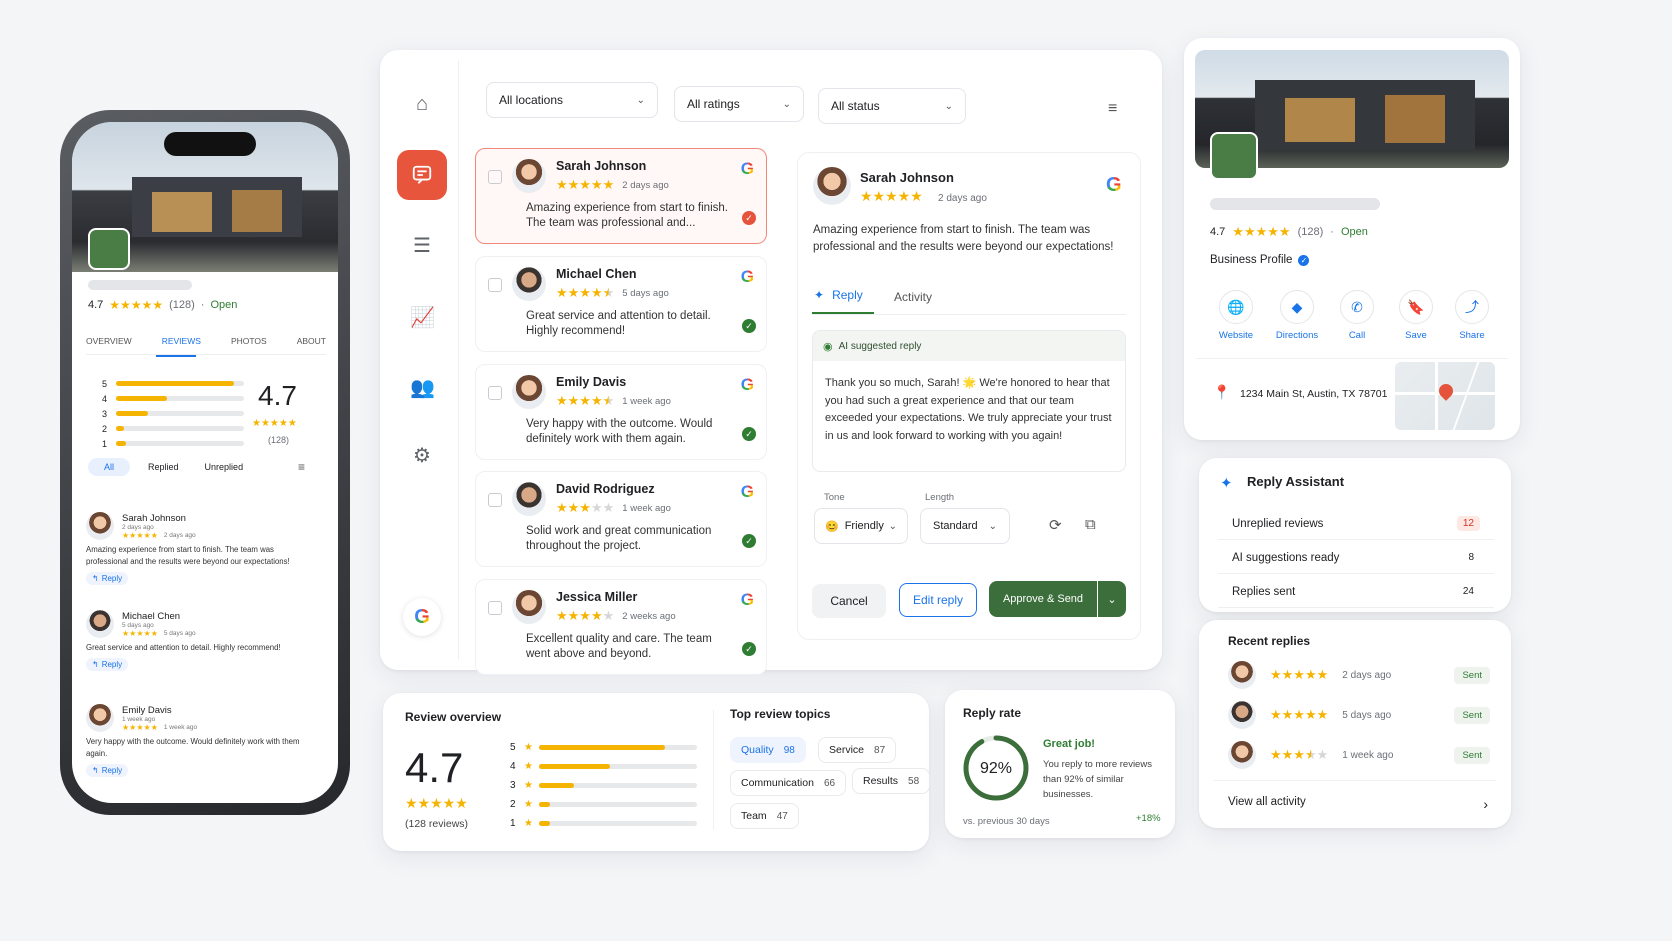 The image size is (1672, 941). I want to click on dist-label: 2, so click(105, 428).